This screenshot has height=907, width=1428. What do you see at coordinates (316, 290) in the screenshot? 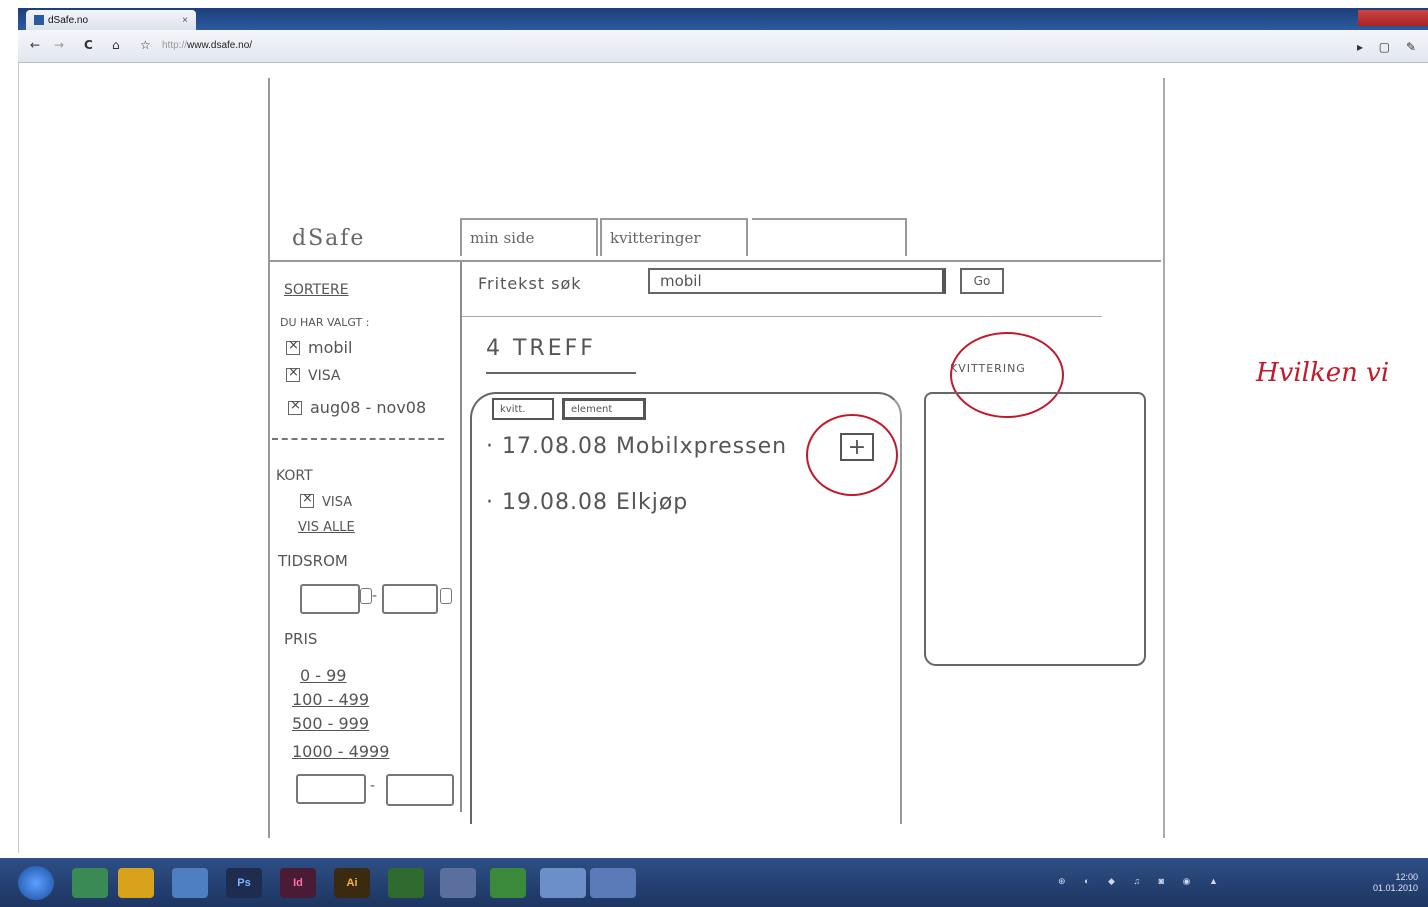
I see `sort-title: SORTERE` at bounding box center [316, 290].